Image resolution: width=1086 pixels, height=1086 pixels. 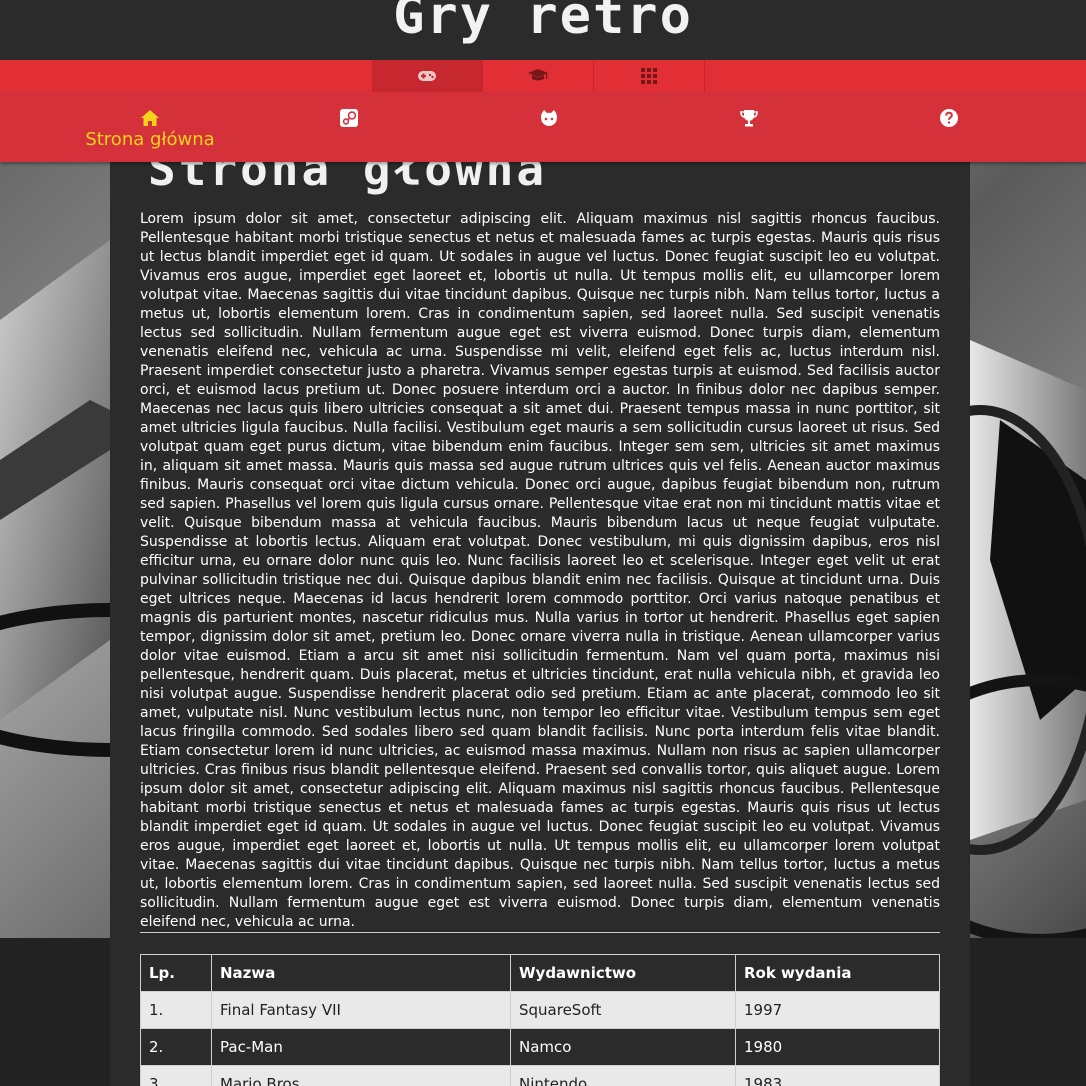 I want to click on table-header-row: Lp. Nazwa Wydawnictwo Rok wydania, so click(x=540, y=973).